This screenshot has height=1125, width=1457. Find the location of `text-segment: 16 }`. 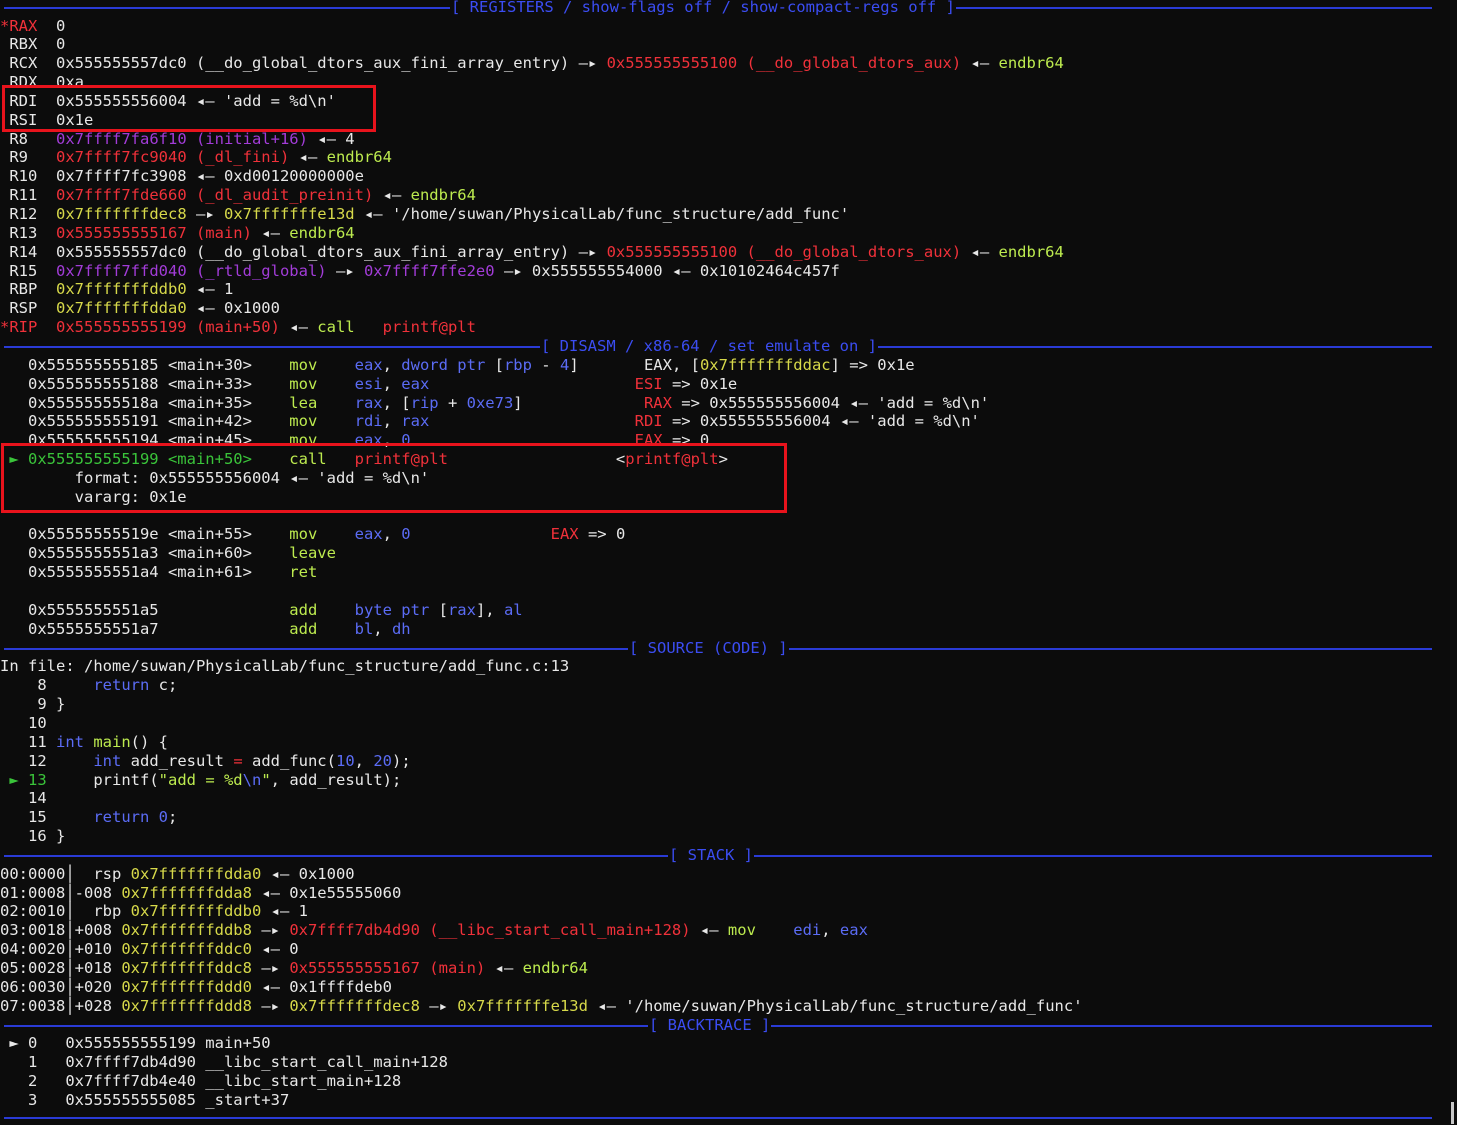

text-segment: 16 } is located at coordinates (33, 836).